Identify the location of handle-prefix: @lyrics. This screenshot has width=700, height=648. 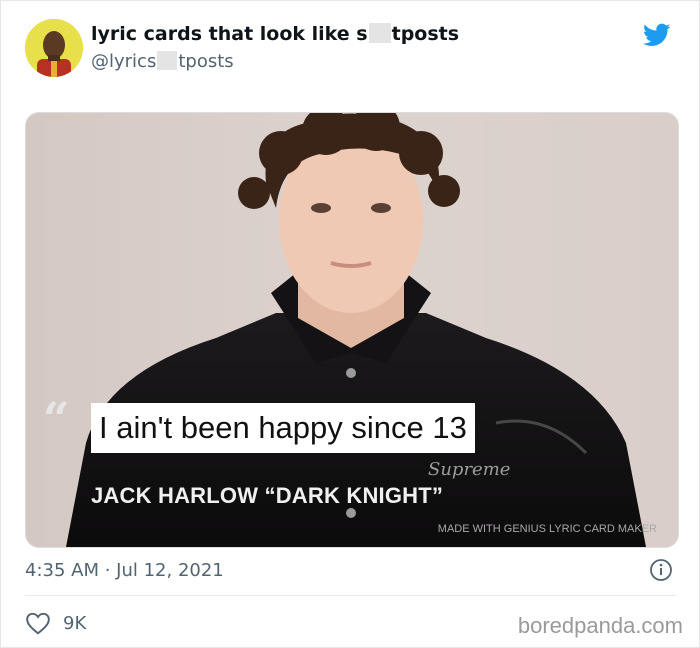
(124, 61).